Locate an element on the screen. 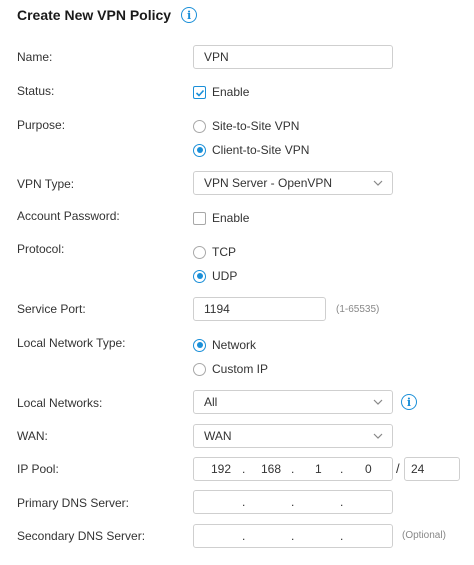  checkmark-icon is located at coordinates (200, 93).